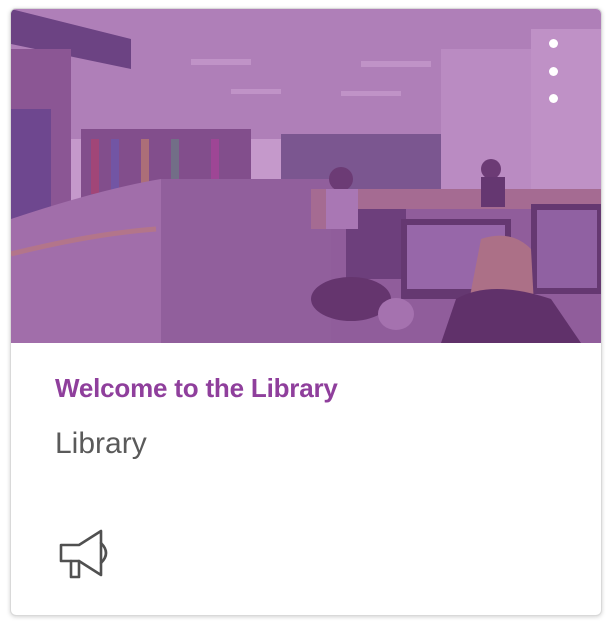  I want to click on card-options-menu-button, so click(553, 71).